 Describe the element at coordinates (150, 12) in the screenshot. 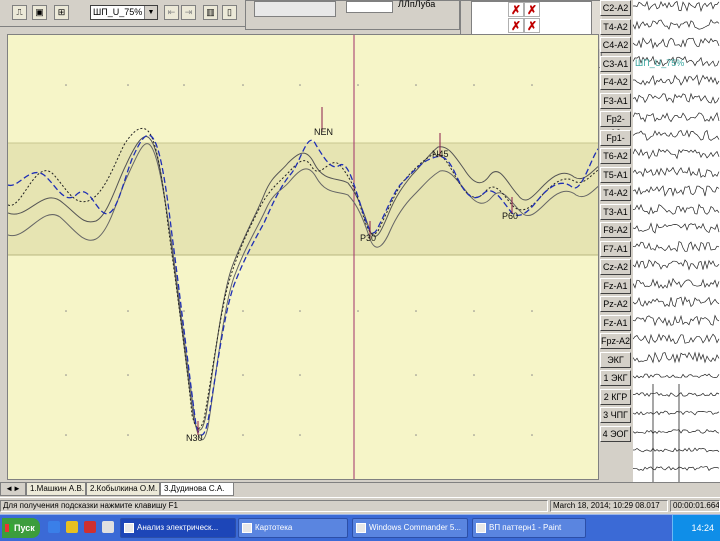

I see `chevron-down-icon: ▼` at that location.